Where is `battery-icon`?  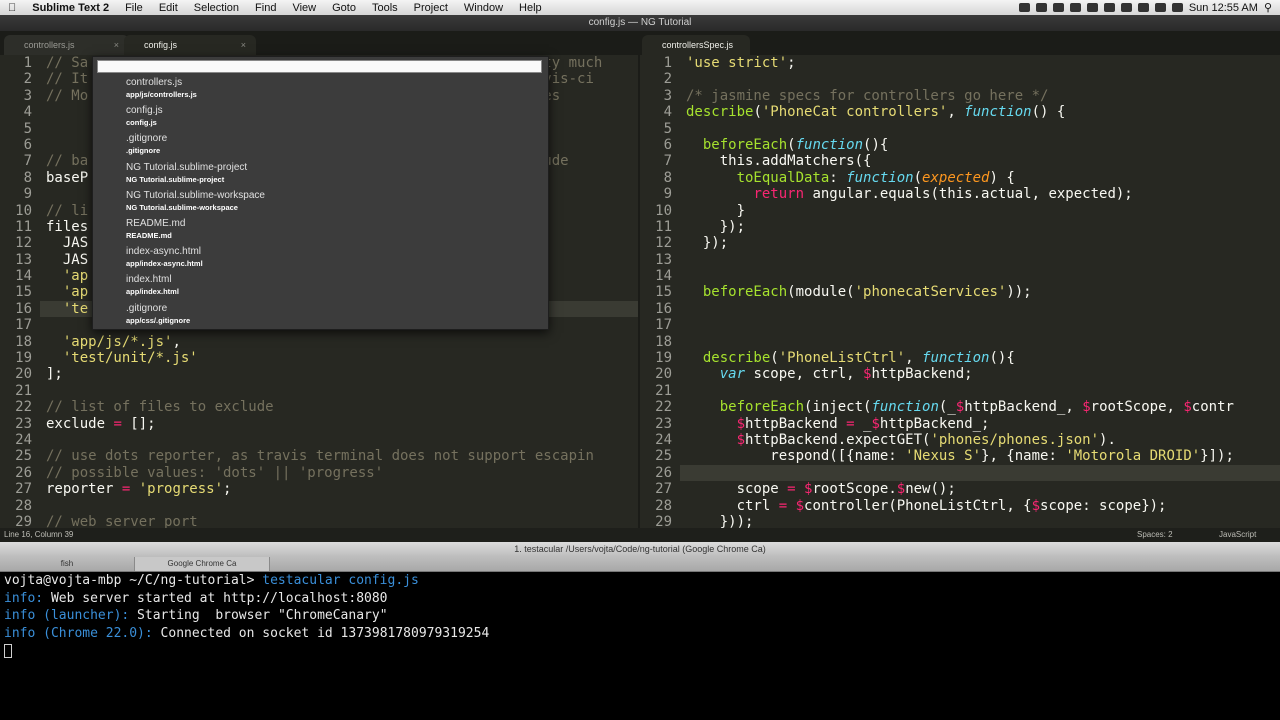 battery-icon is located at coordinates (1177, 7).